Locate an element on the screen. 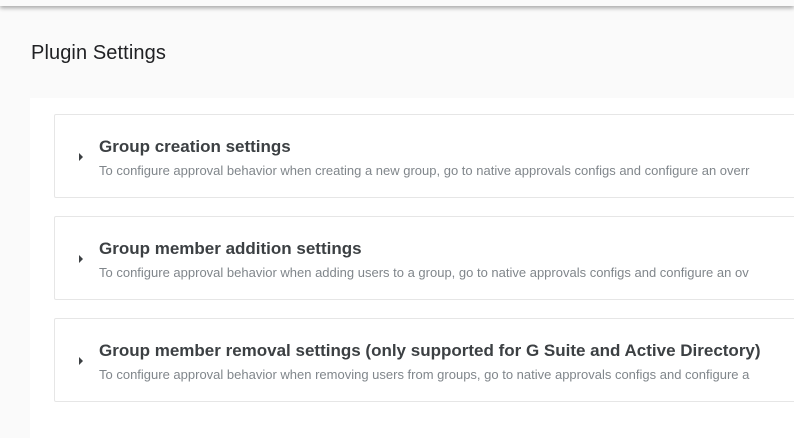  page-title: Plugin Settings is located at coordinates (98, 53).